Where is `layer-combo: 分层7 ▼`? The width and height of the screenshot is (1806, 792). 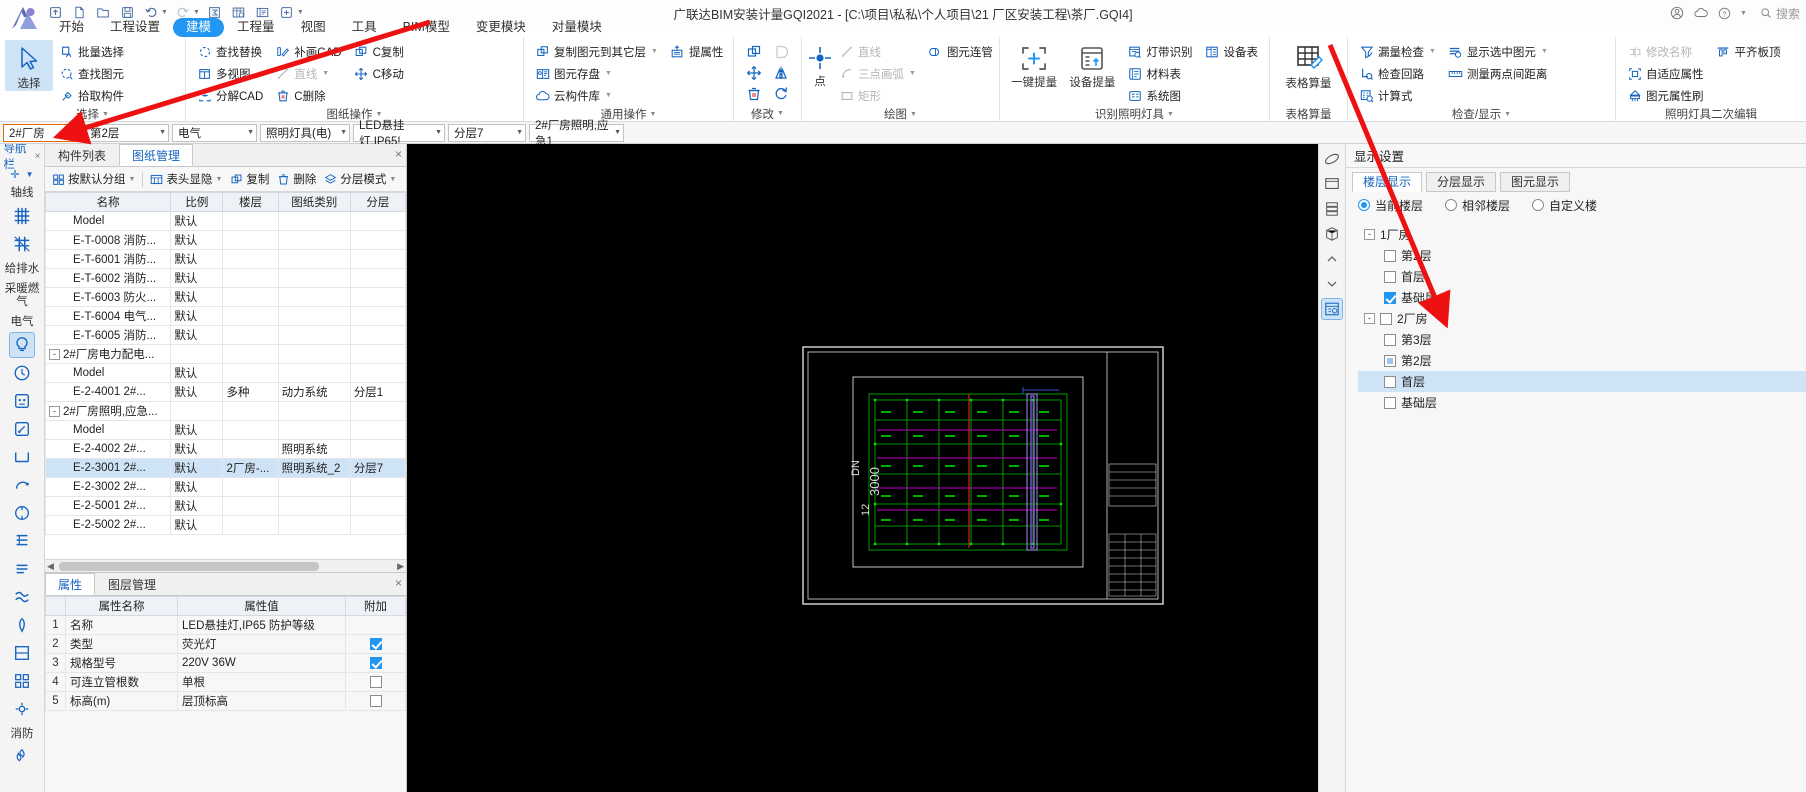 layer-combo: 分层7 ▼ is located at coordinates (487, 132).